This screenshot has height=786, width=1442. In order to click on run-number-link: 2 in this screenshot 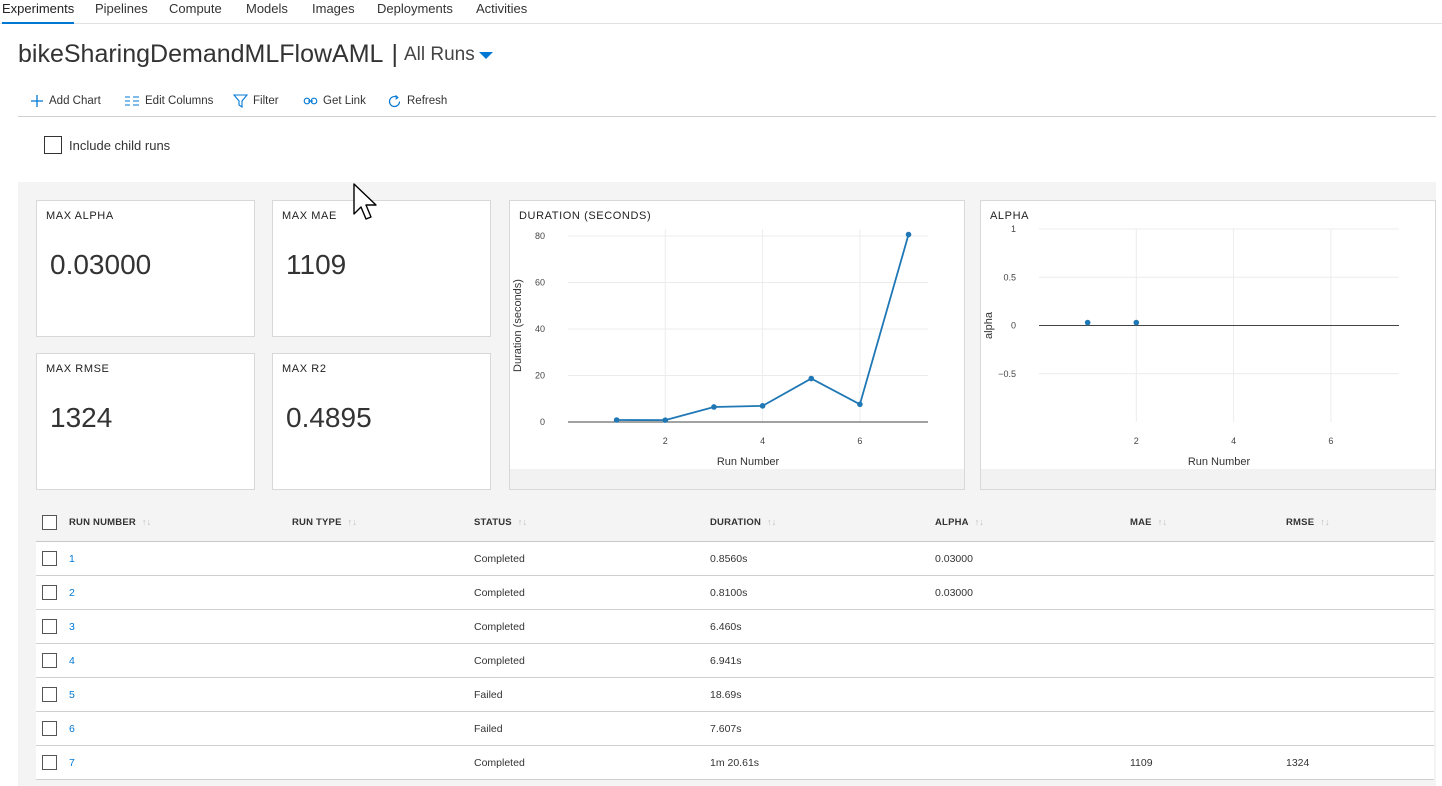, I will do `click(72, 593)`.